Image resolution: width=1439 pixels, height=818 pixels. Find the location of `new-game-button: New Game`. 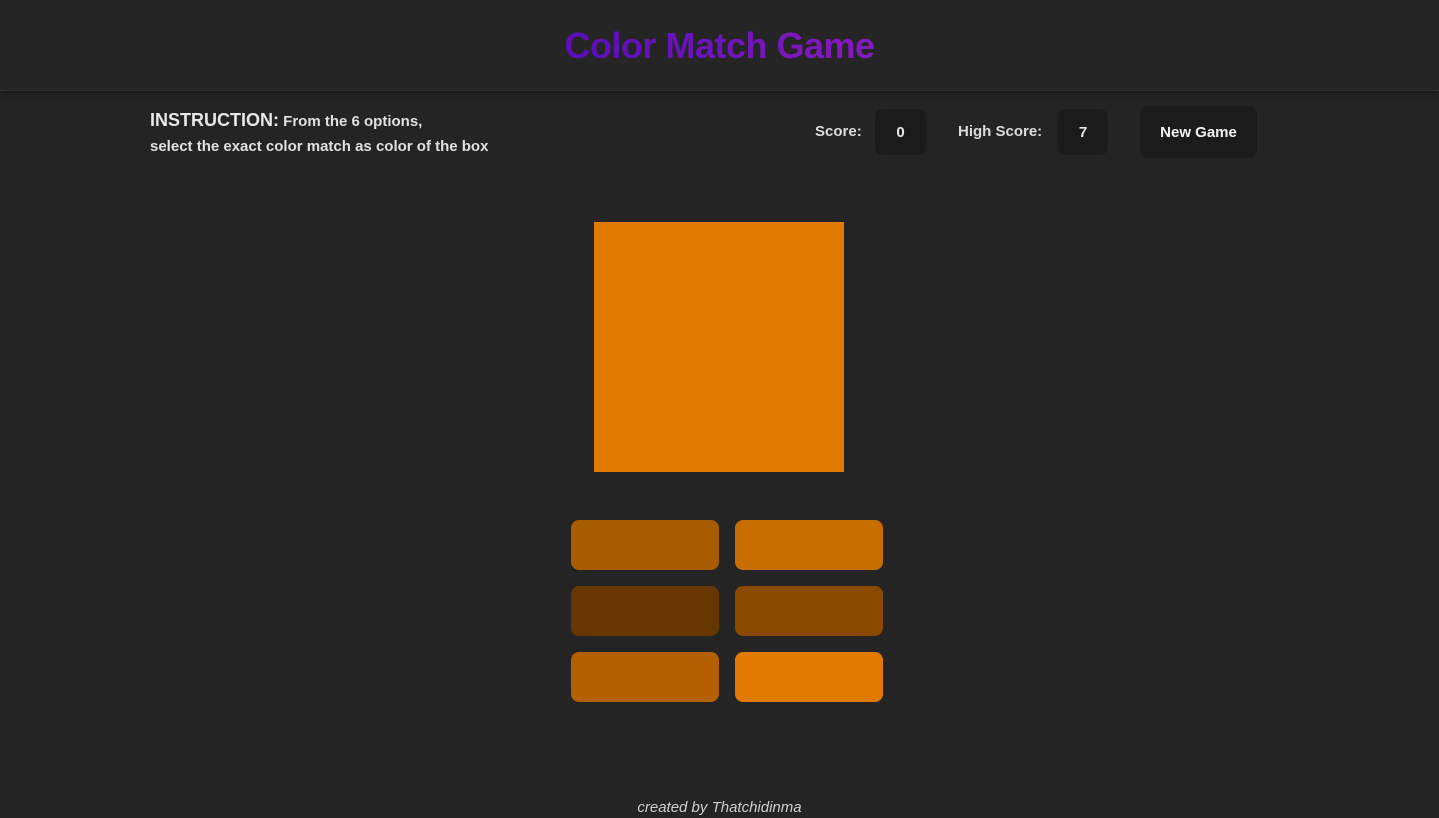

new-game-button: New Game is located at coordinates (1198, 132).